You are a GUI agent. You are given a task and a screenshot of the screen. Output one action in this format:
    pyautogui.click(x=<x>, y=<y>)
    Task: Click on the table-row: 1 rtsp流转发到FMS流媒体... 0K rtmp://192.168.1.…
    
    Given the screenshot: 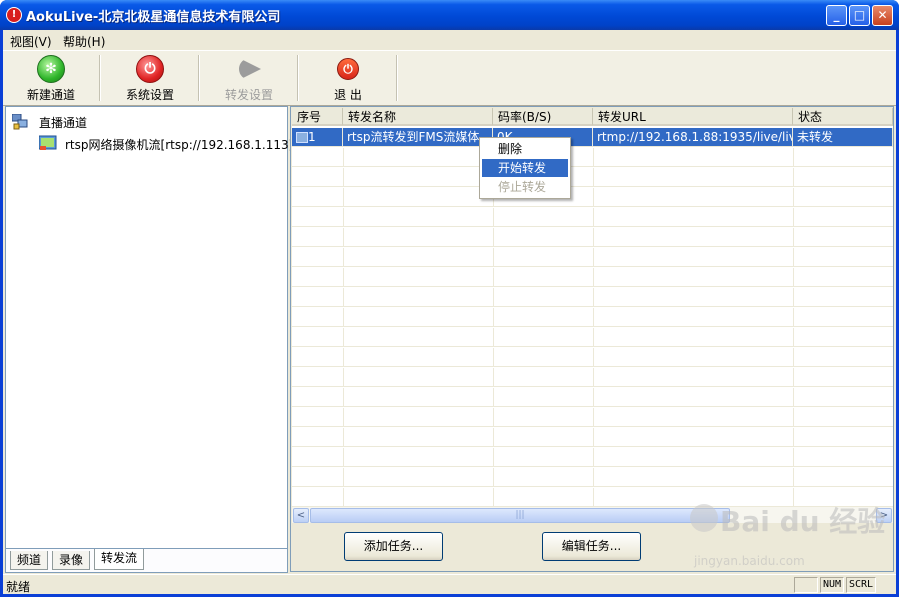 What is the action you would take?
    pyautogui.click(x=592, y=137)
    